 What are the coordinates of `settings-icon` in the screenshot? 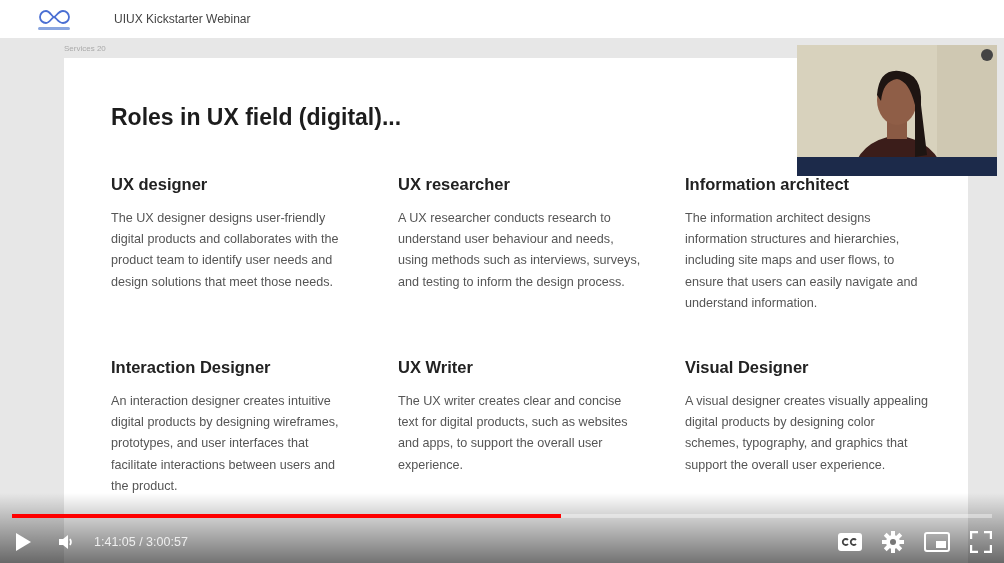 It's located at (893, 542).